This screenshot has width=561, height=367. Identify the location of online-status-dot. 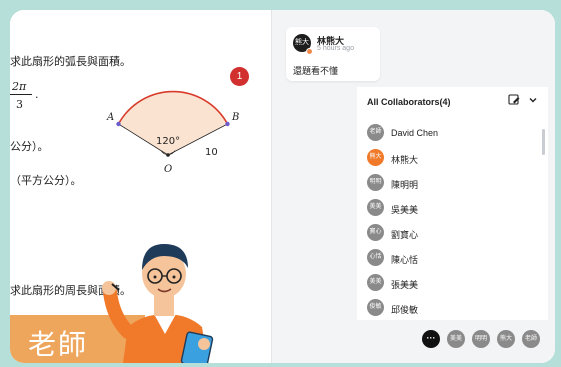
(309, 51).